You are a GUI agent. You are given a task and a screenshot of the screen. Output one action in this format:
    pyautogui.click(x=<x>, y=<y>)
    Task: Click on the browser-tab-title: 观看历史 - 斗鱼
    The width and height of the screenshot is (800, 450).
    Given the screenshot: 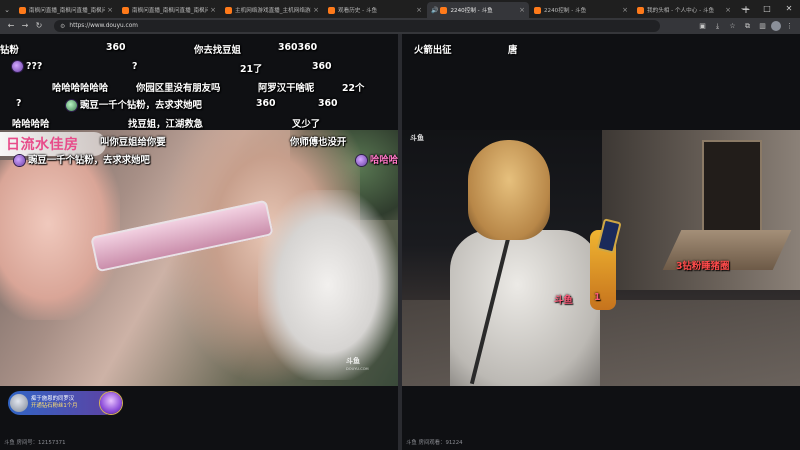 What is the action you would take?
    pyautogui.click(x=358, y=11)
    